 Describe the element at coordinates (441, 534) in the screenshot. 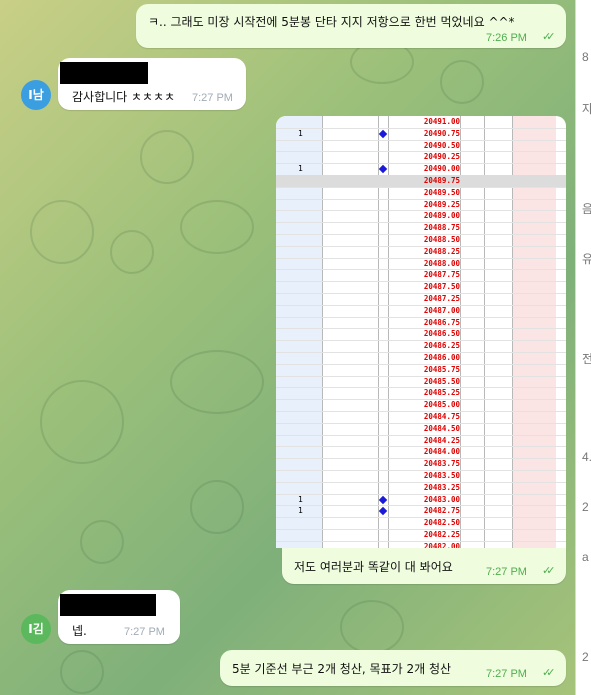

I see `price-label: 20482.25` at that location.